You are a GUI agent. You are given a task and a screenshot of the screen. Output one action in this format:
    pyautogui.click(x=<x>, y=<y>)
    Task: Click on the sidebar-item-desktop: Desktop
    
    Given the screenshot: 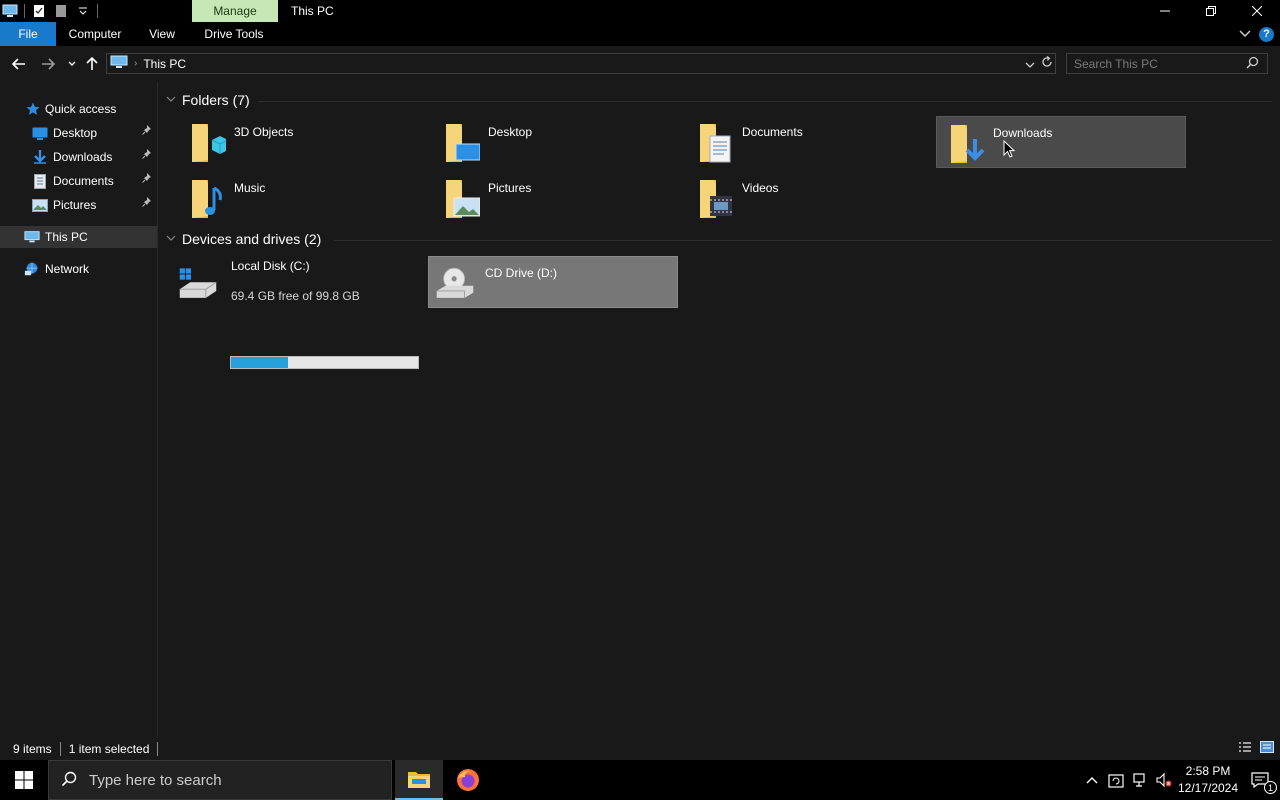 What is the action you would take?
    pyautogui.click(x=78, y=133)
    